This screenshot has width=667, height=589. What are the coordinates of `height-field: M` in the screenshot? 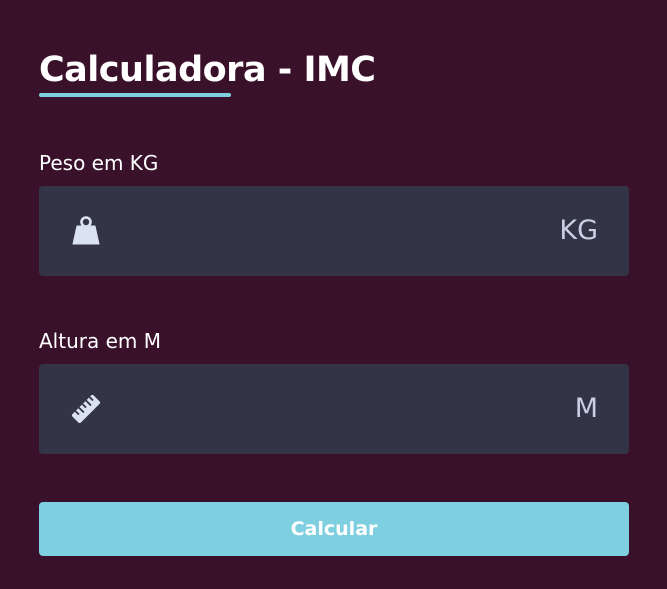 It's located at (334, 409).